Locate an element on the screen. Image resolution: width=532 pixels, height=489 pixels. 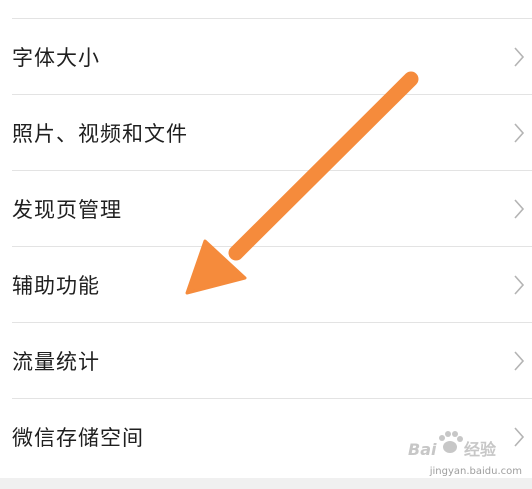
item-label: 字体大小 is located at coordinates (56, 57).